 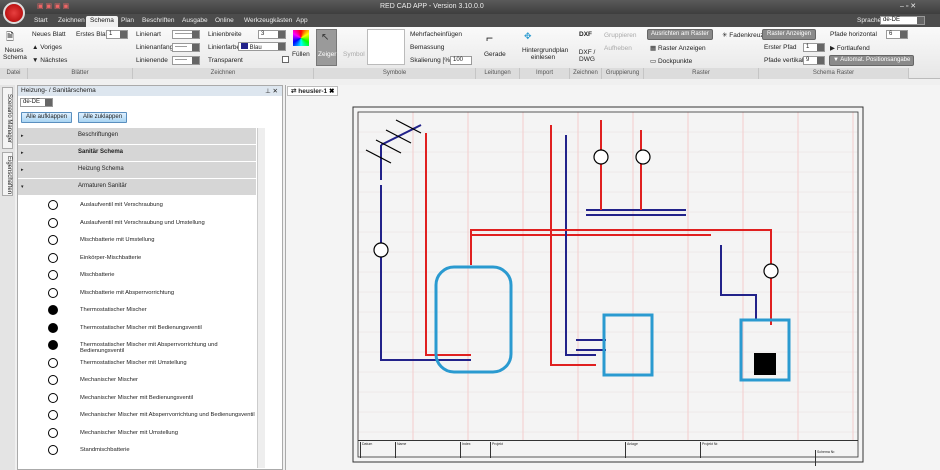 What do you see at coordinates (47, 117) in the screenshot?
I see `expand-all-button: Alle aufklappen` at bounding box center [47, 117].